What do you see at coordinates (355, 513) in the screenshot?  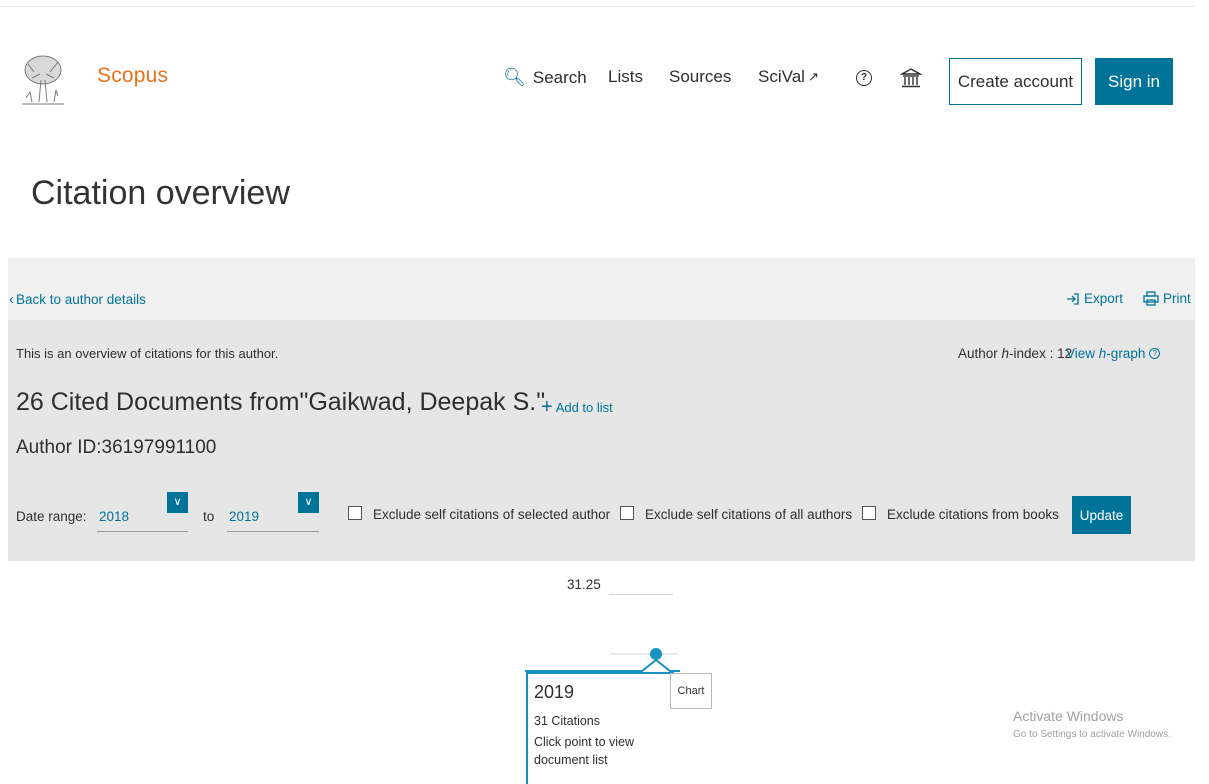 I see `exclude-self-selected-checkbox` at bounding box center [355, 513].